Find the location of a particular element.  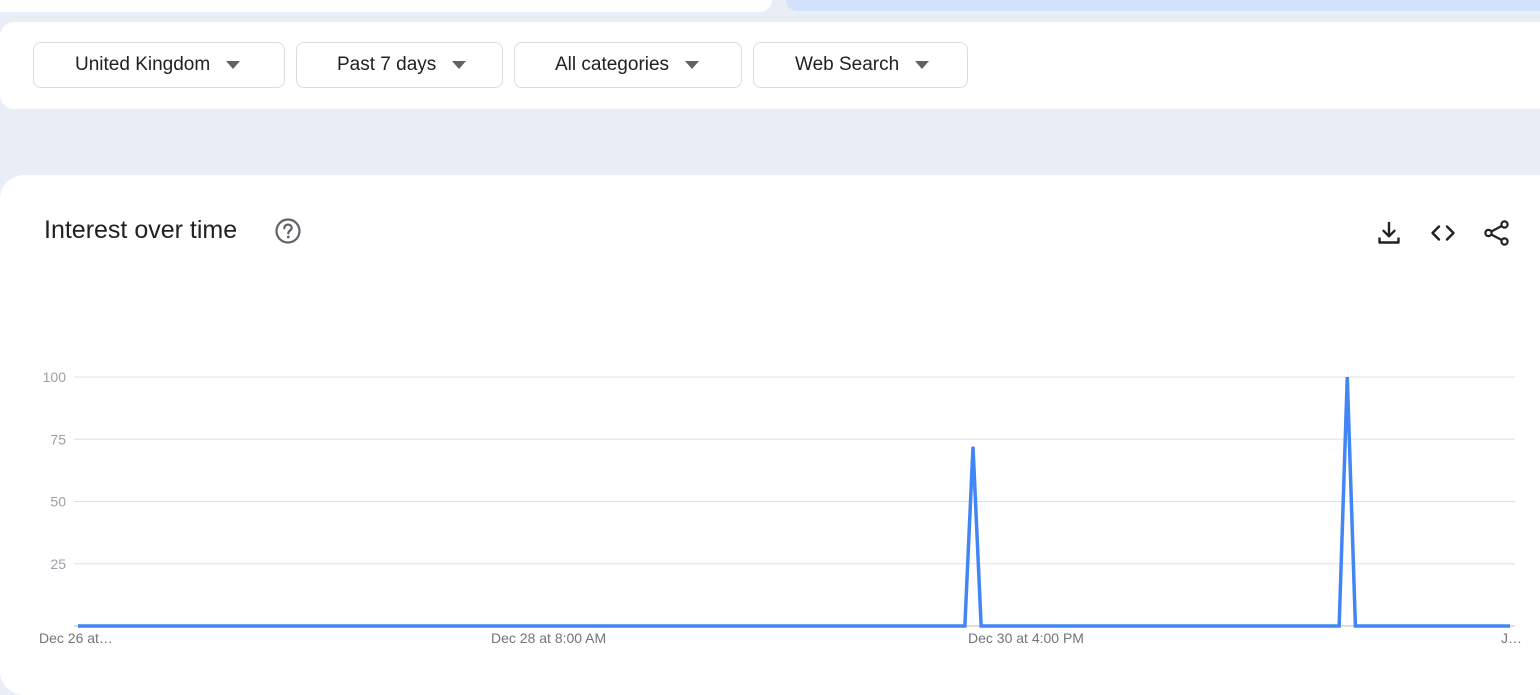

search-type-dropdown-label: Web Search is located at coordinates (847, 64).